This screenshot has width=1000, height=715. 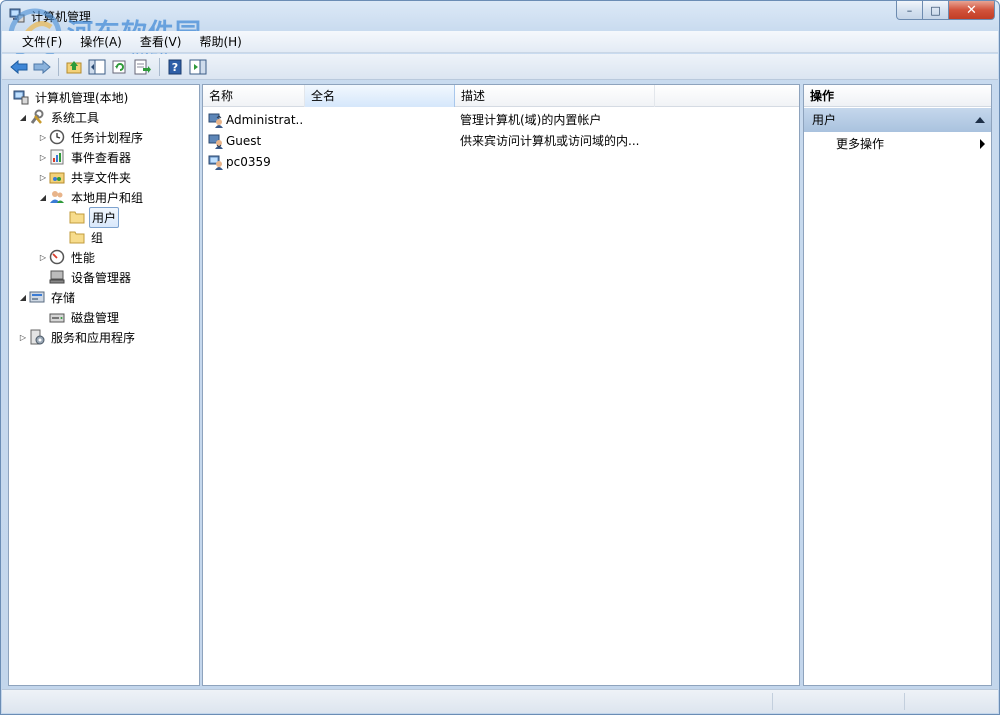 I want to click on close-button: ✕, so click(x=972, y=10).